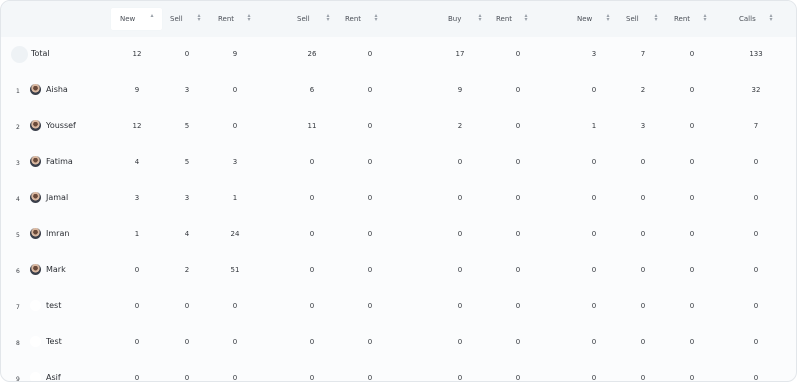 Image resolution: width=797 pixels, height=382 pixels. What do you see at coordinates (642, 19) in the screenshot?
I see `column-header-sell3: Sell ▴ ▾` at bounding box center [642, 19].